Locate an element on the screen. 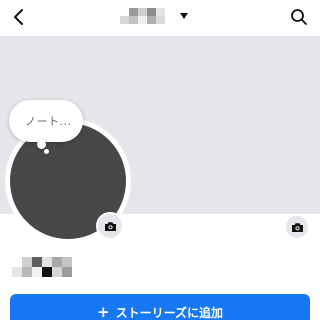  search-icon is located at coordinates (299, 17).